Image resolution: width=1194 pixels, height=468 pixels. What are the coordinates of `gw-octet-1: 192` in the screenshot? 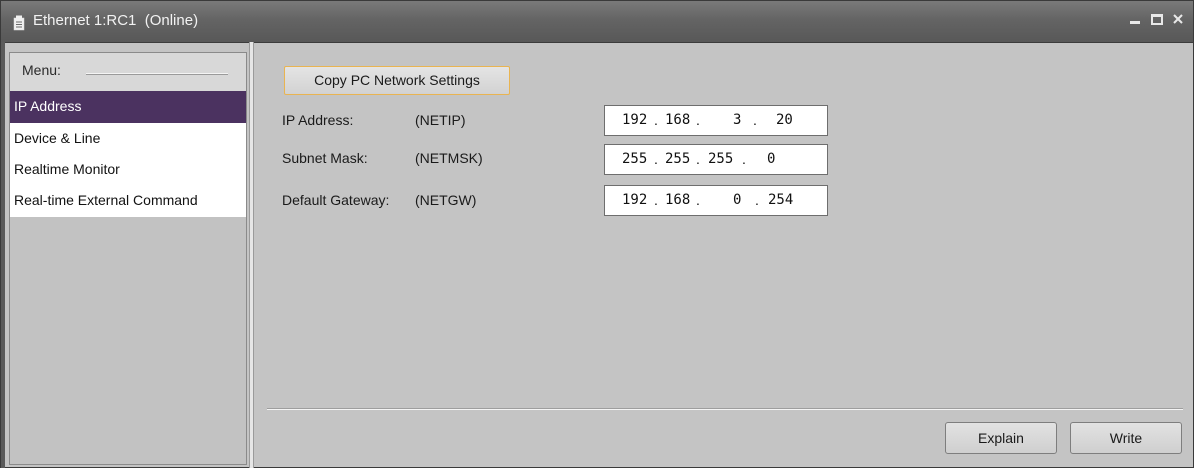 It's located at (634, 200).